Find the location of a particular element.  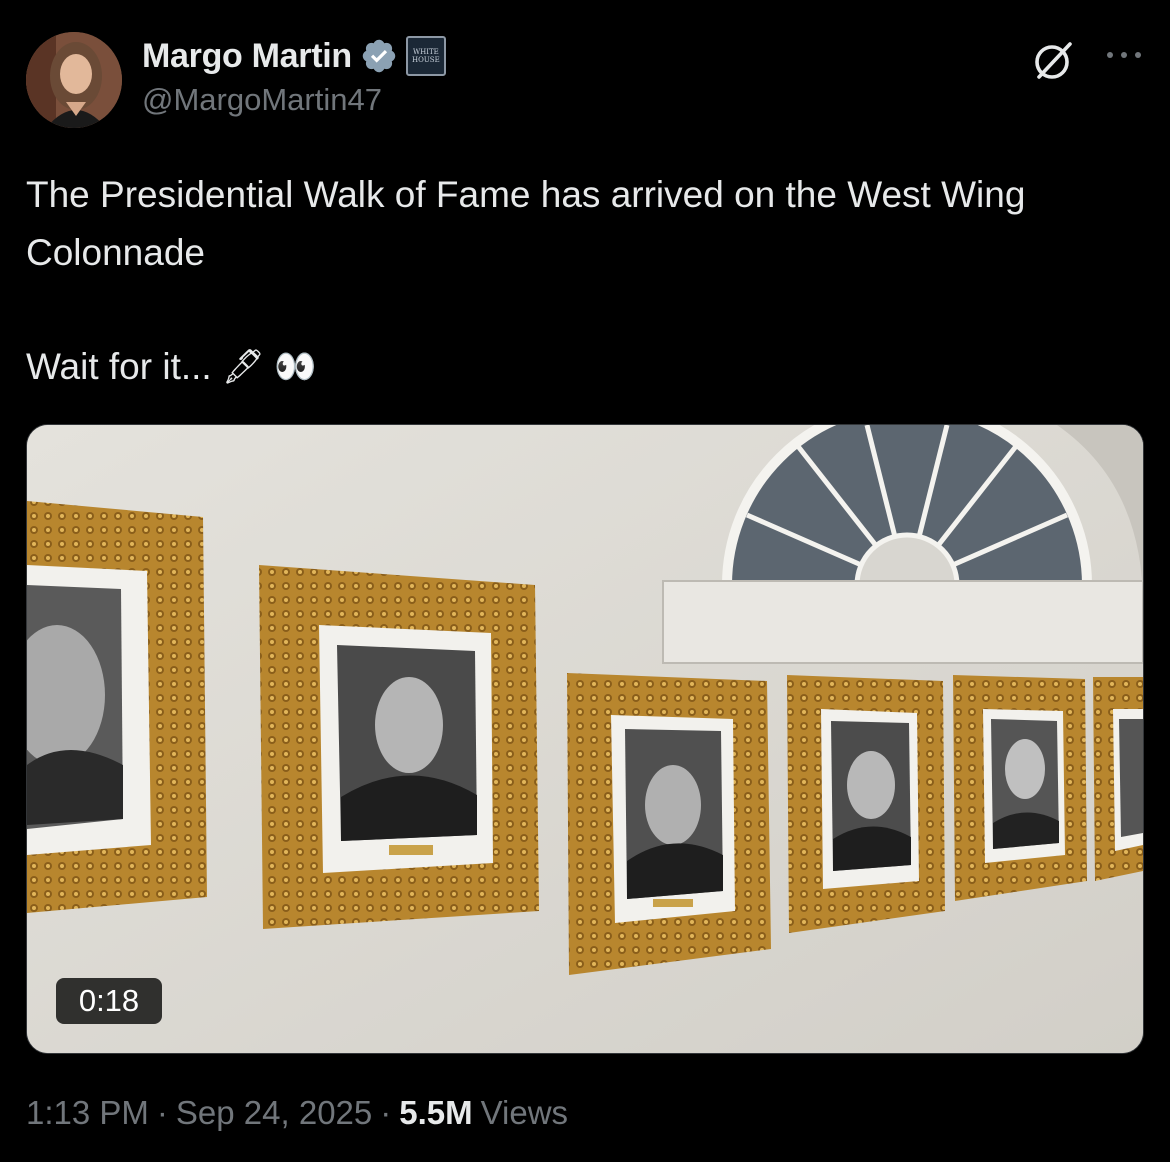

verified-badge-icon is located at coordinates (379, 56).